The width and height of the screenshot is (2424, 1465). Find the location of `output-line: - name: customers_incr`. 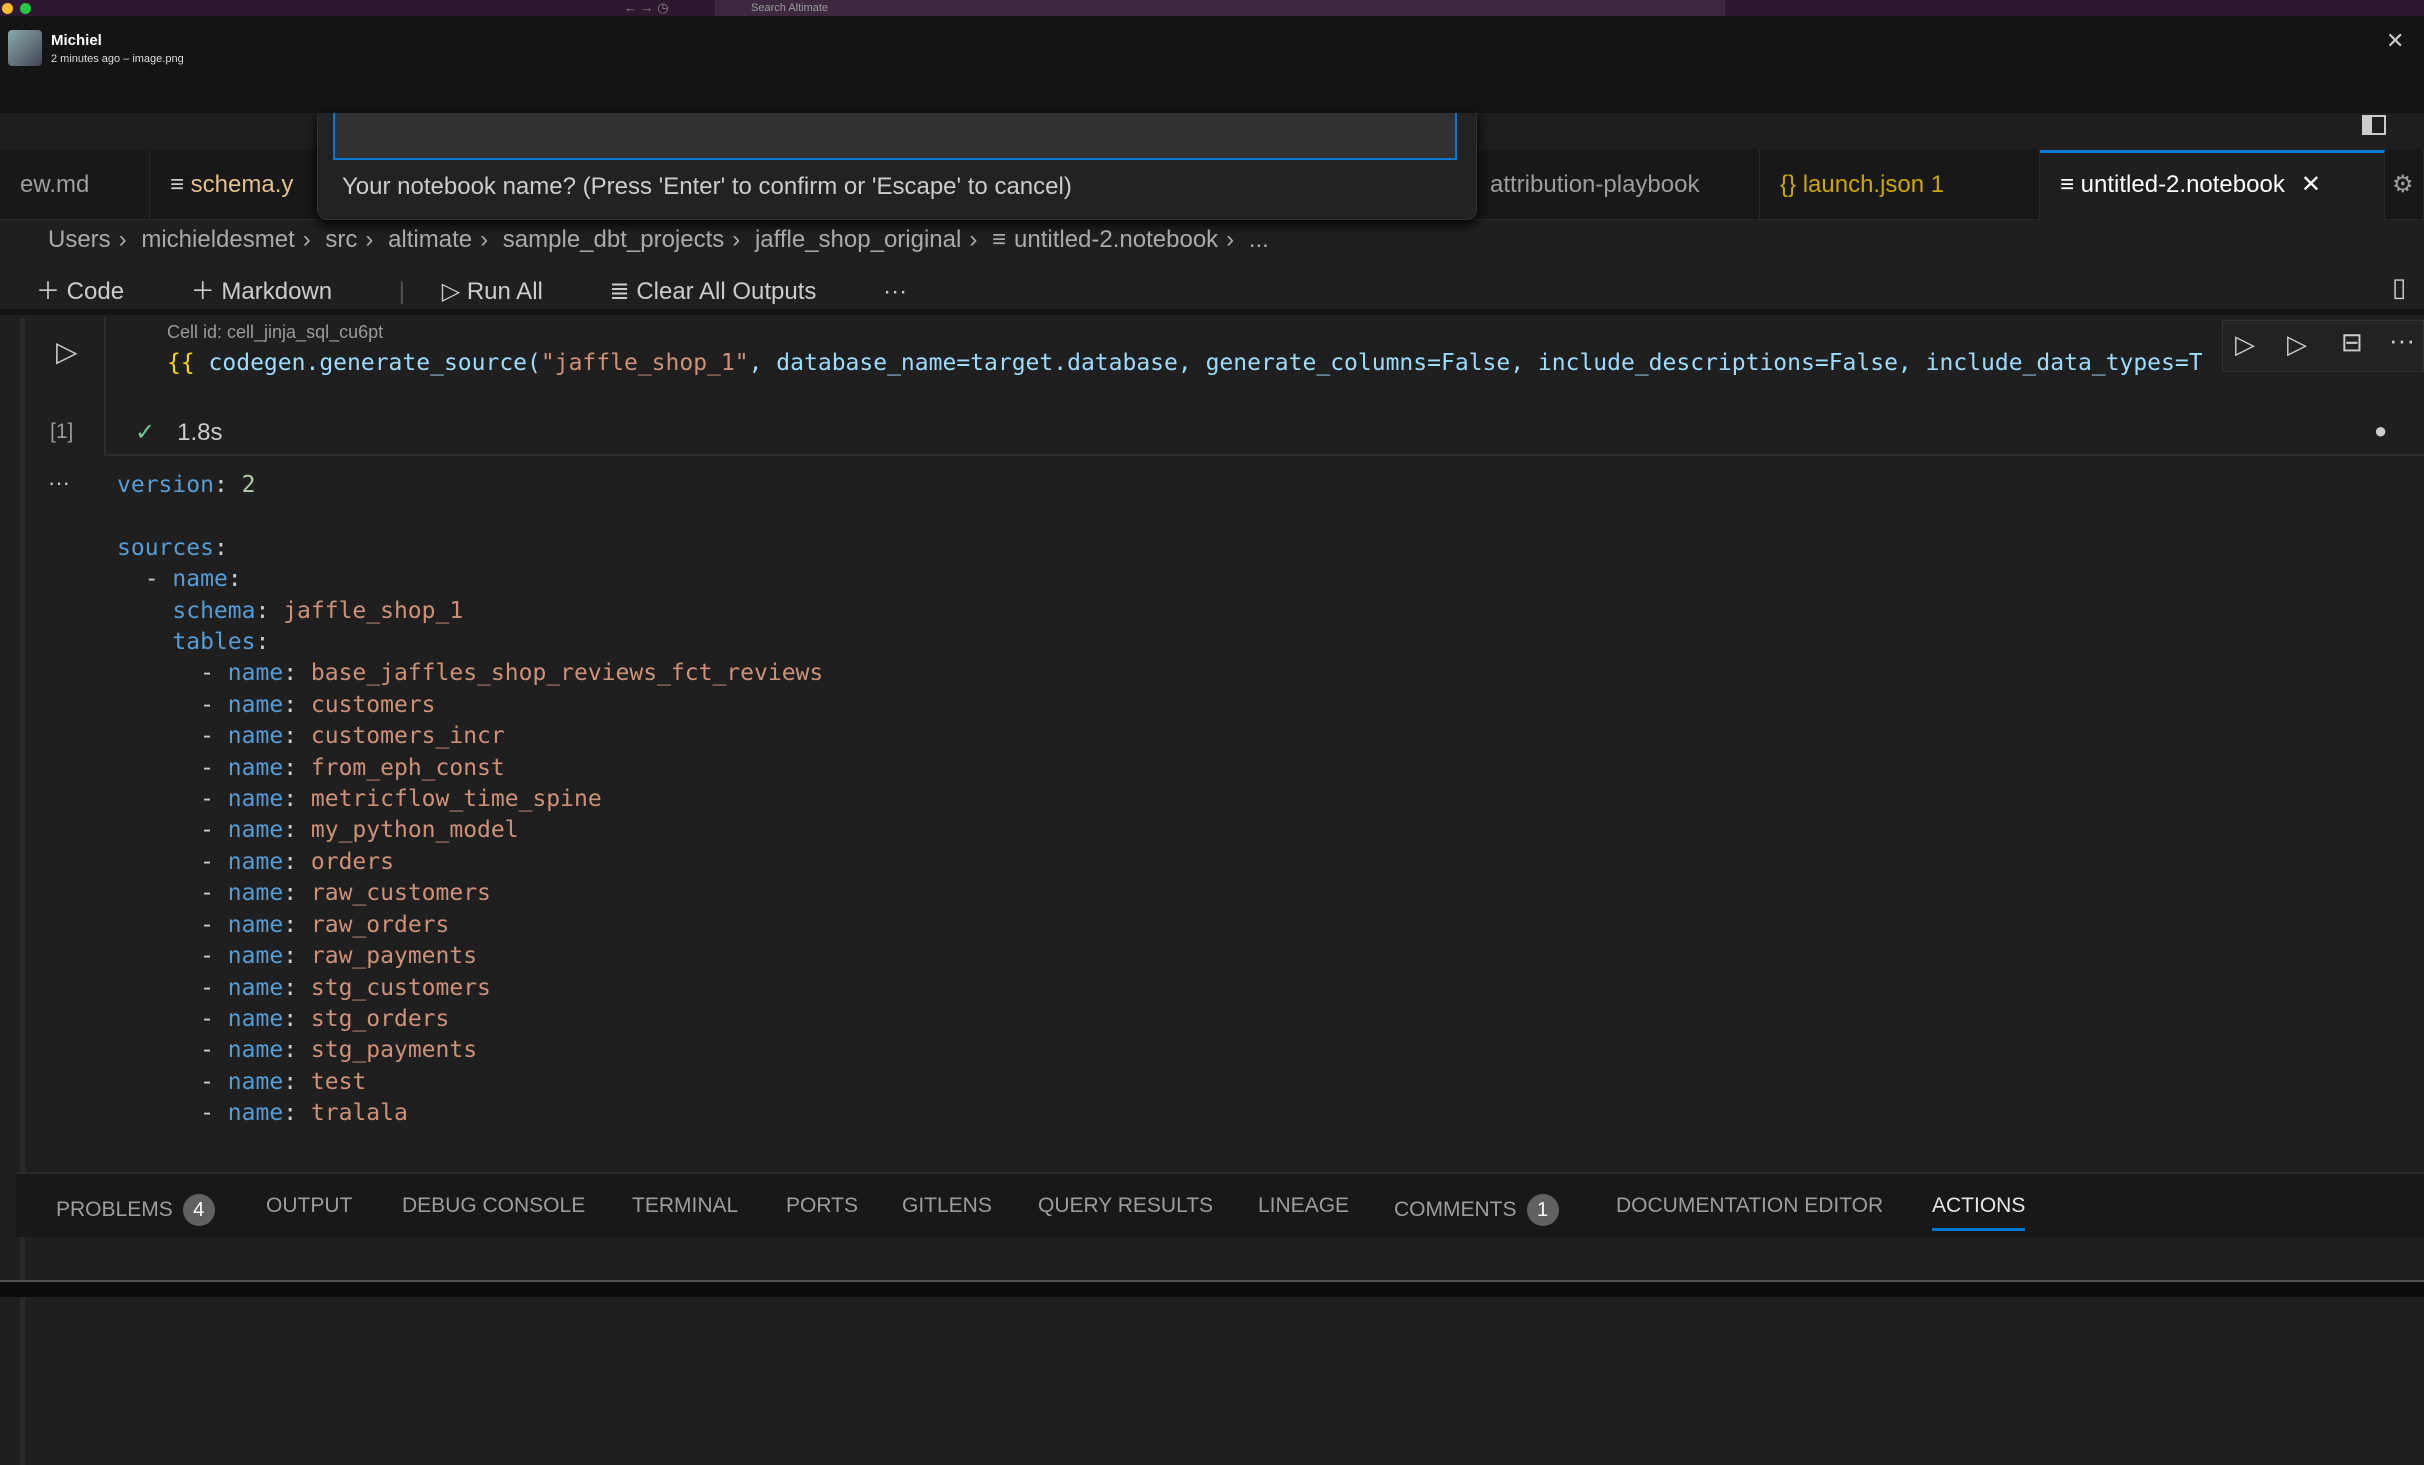

output-line: - name: customers_incr is located at coordinates (352, 736).